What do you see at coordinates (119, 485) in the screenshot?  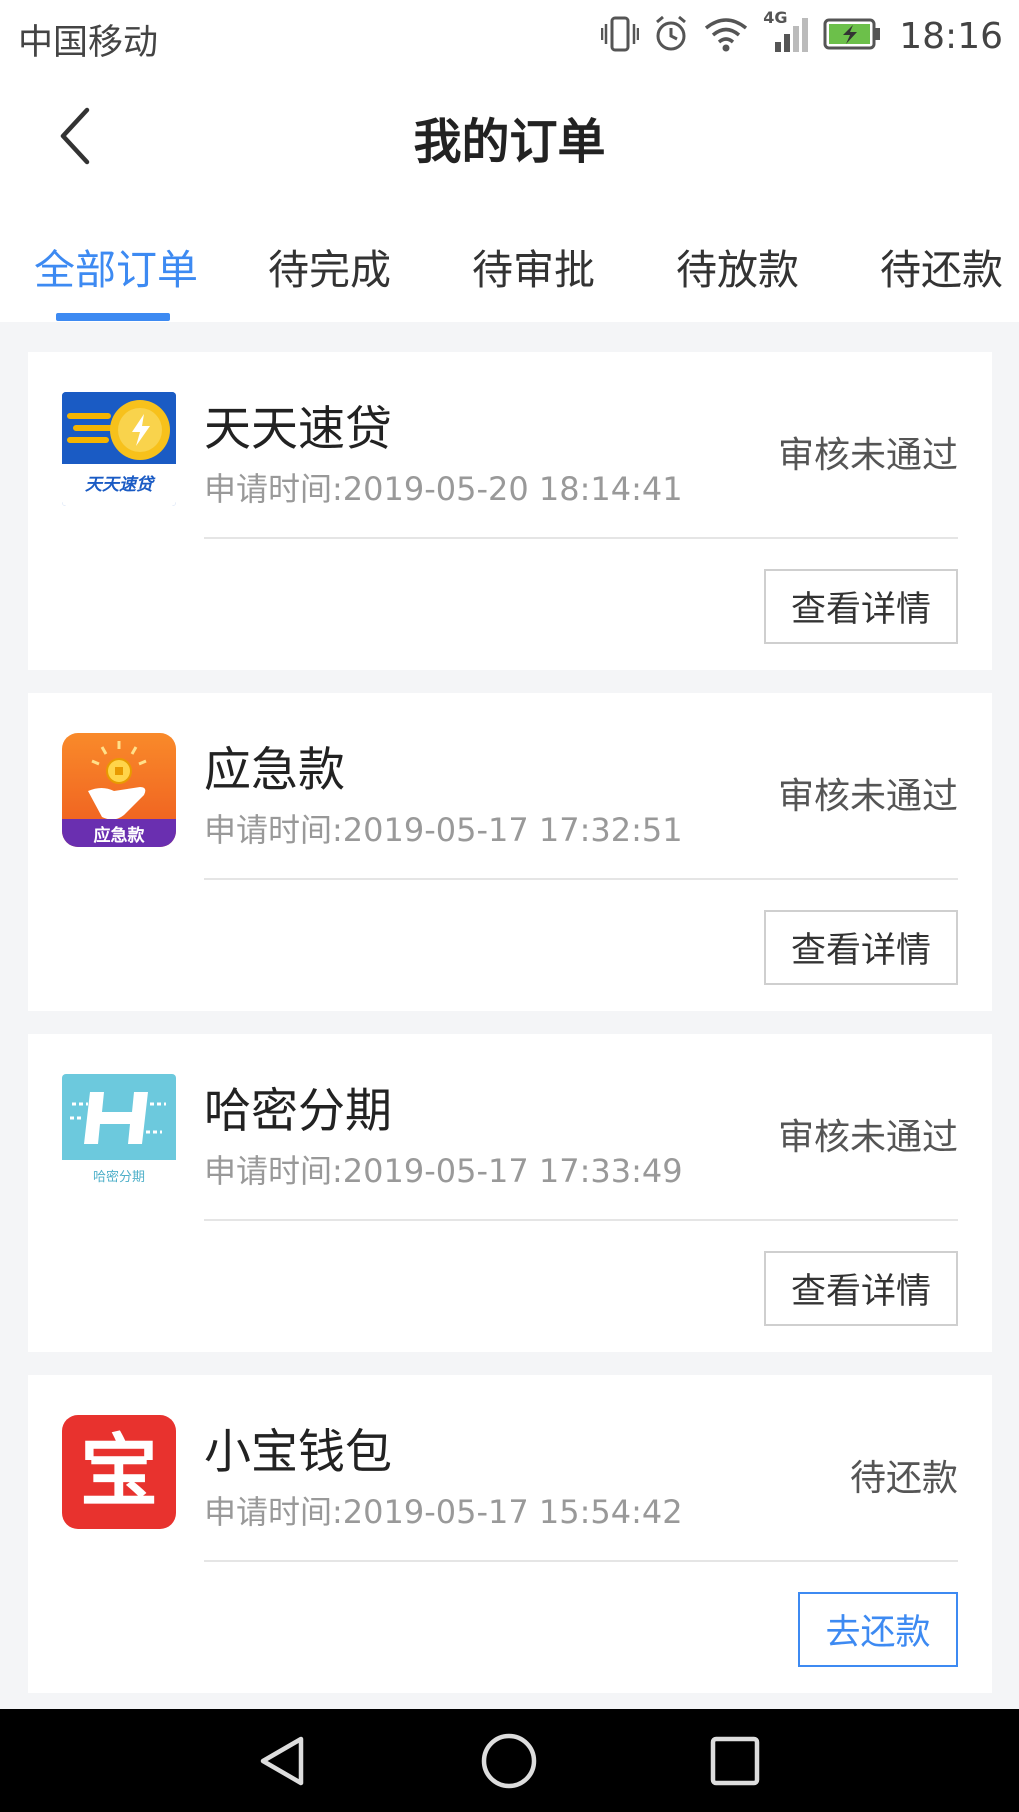 I see `app-logo-caption: 天天速贷` at bounding box center [119, 485].